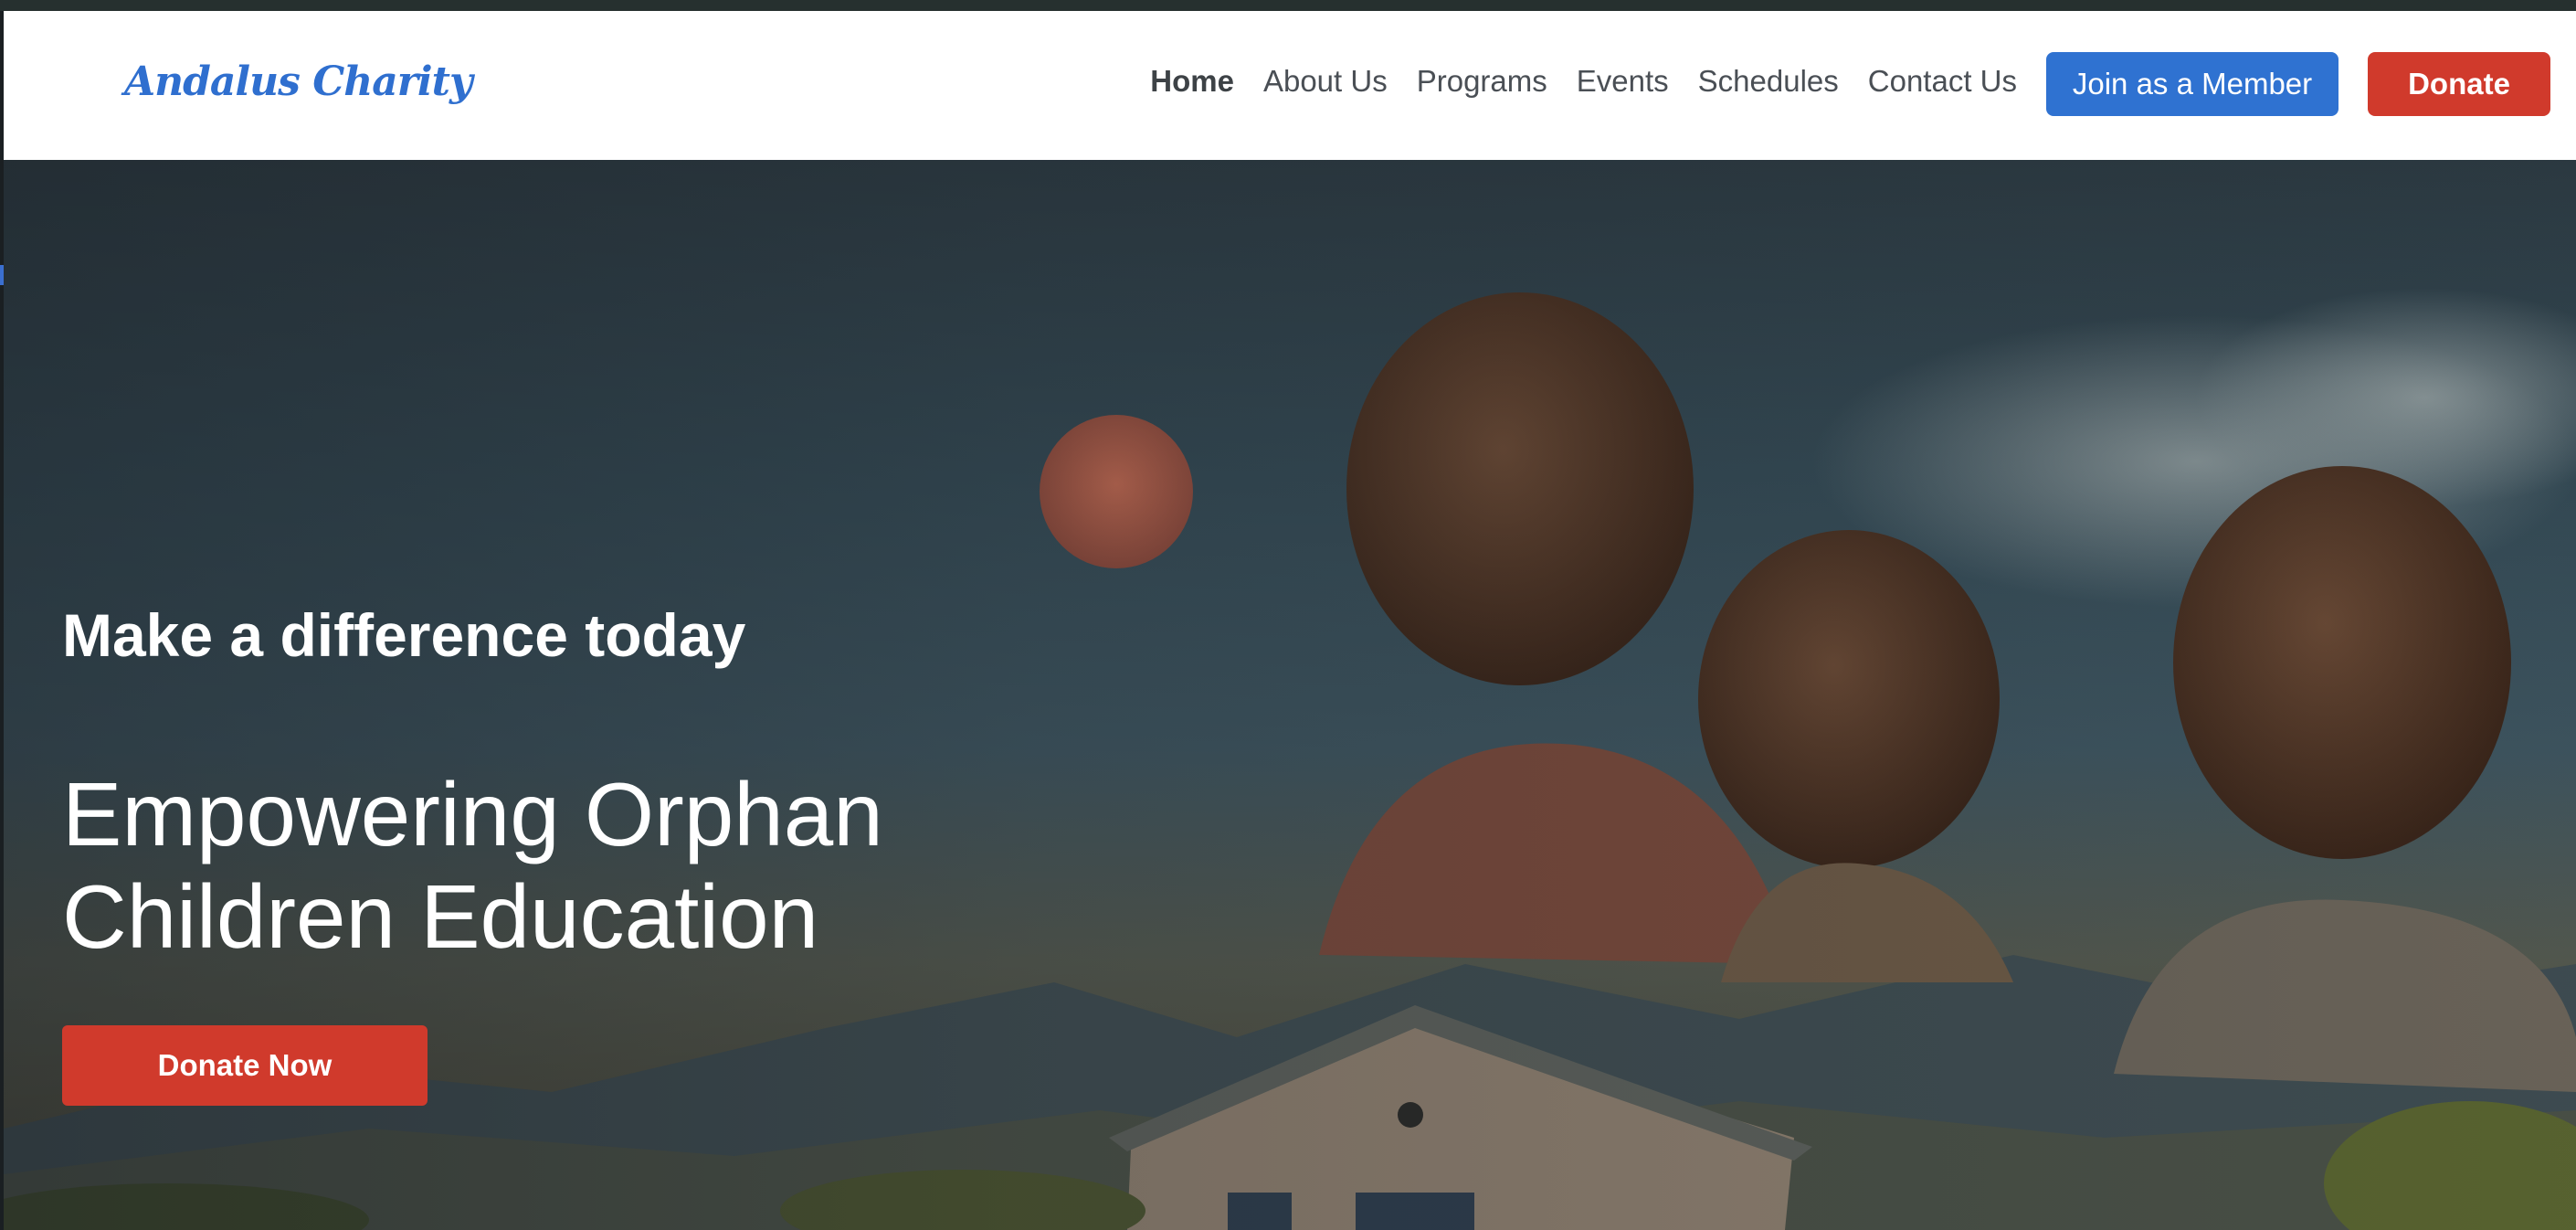 Image resolution: width=2576 pixels, height=1230 pixels. Describe the element at coordinates (2459, 84) in the screenshot. I see `donate-button: Donate` at that location.